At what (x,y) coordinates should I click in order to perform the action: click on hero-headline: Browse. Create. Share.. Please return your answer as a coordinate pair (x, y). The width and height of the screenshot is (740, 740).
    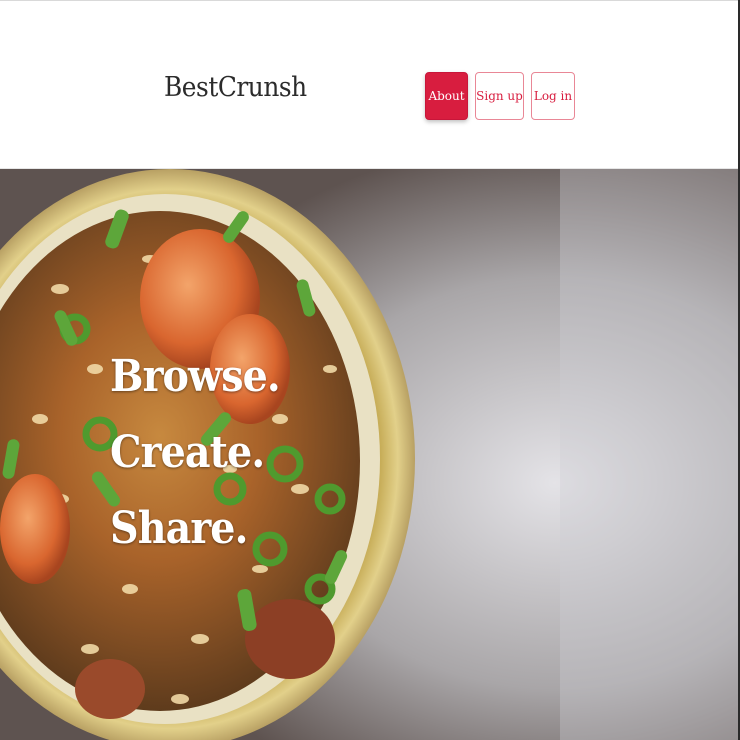
    Looking at the image, I should click on (195, 453).